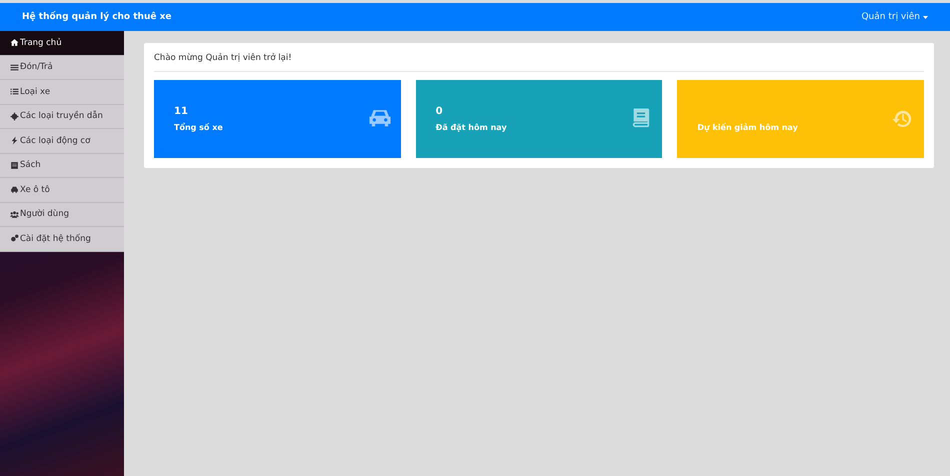  What do you see at coordinates (440, 111) in the screenshot?
I see `stat-value: 0` at bounding box center [440, 111].